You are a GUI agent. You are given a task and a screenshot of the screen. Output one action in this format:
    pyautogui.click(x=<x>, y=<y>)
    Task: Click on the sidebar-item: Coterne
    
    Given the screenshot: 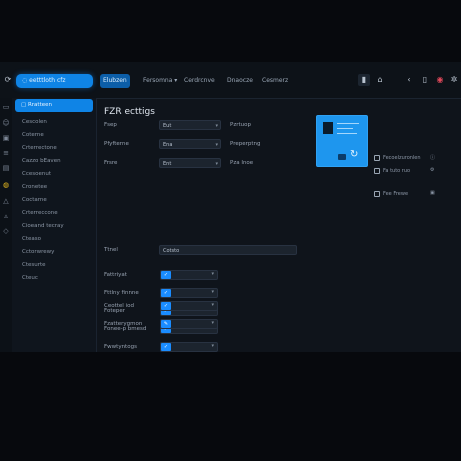 What is the action you would take?
    pyautogui.click(x=33, y=135)
    